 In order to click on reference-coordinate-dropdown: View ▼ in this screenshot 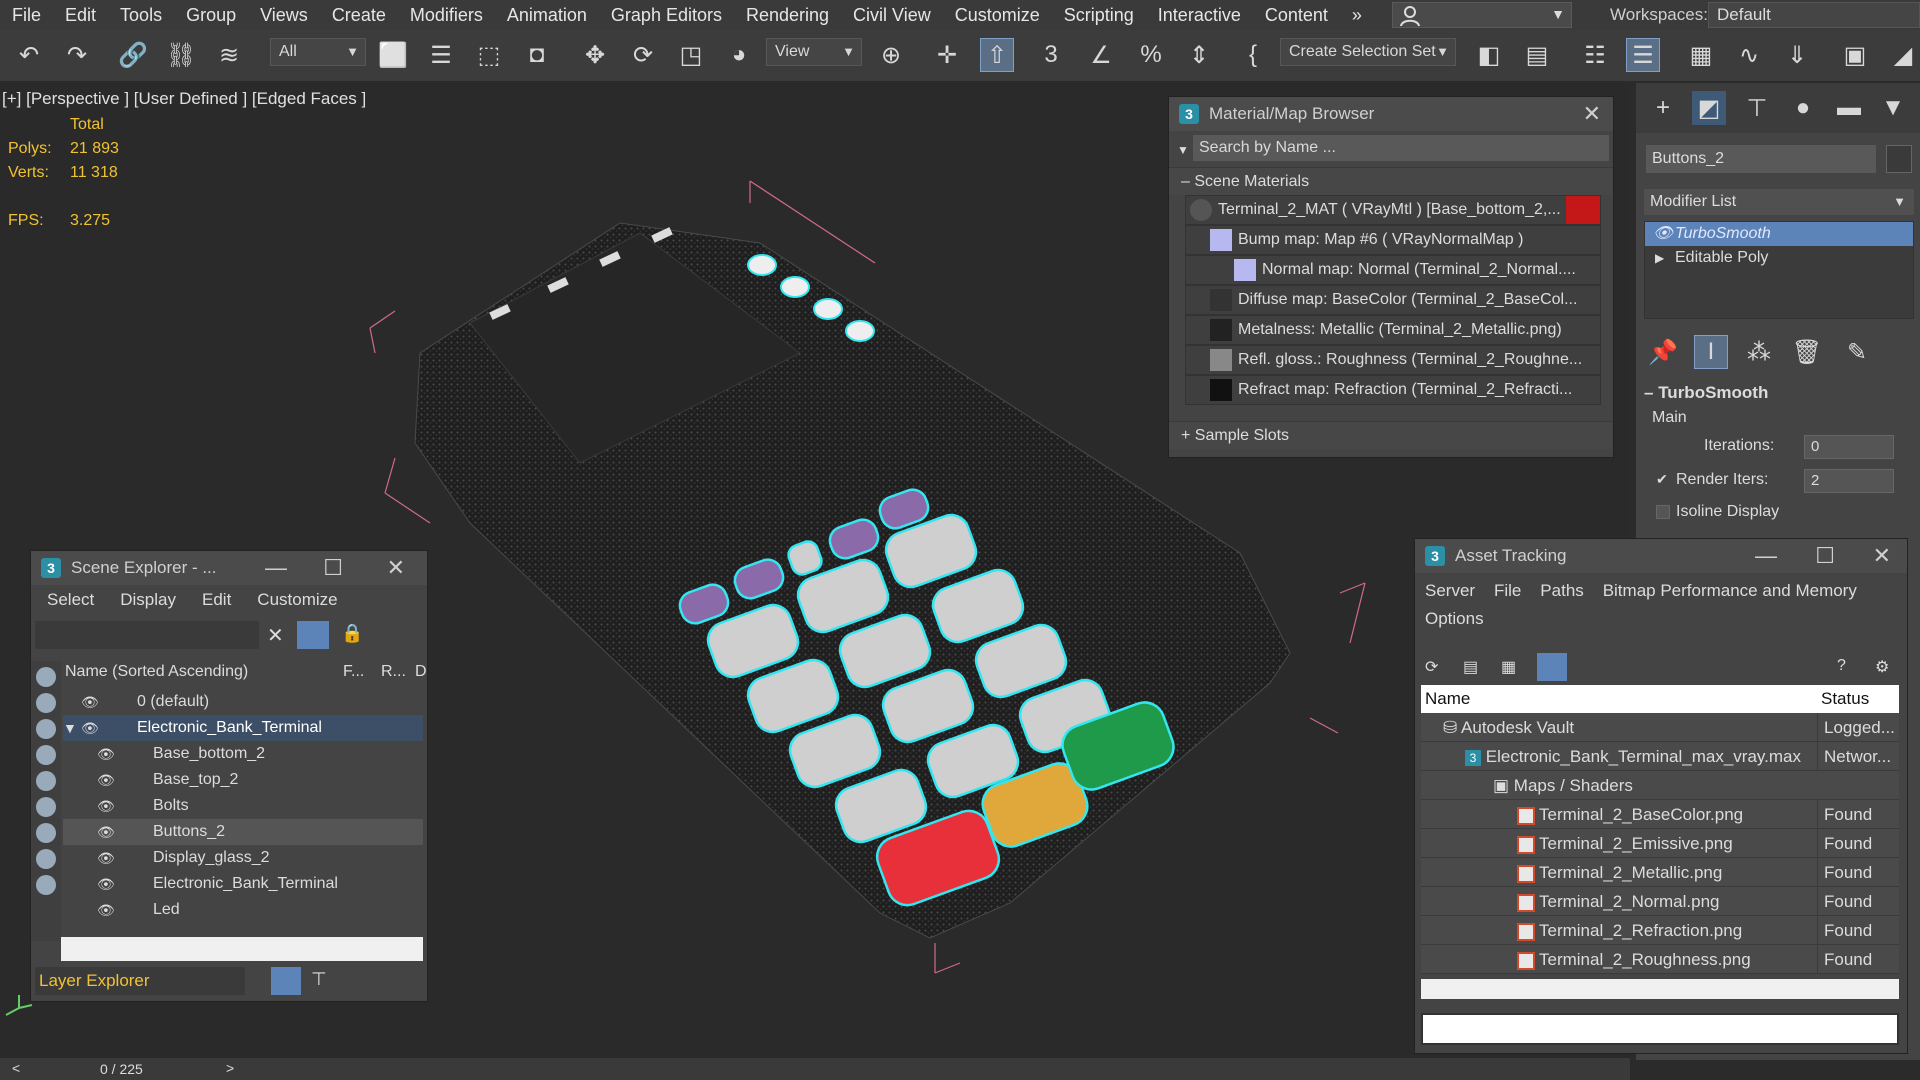, I will do `click(814, 52)`.